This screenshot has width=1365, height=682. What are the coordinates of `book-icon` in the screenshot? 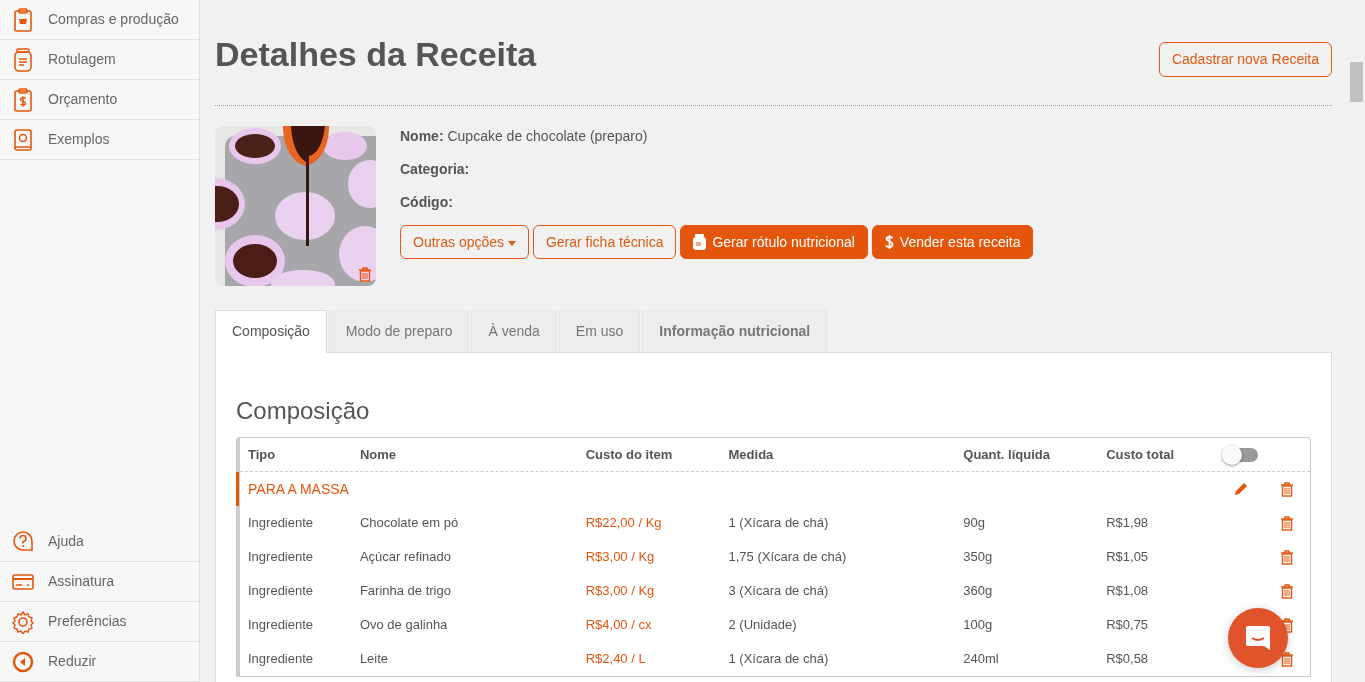 It's located at (23, 139).